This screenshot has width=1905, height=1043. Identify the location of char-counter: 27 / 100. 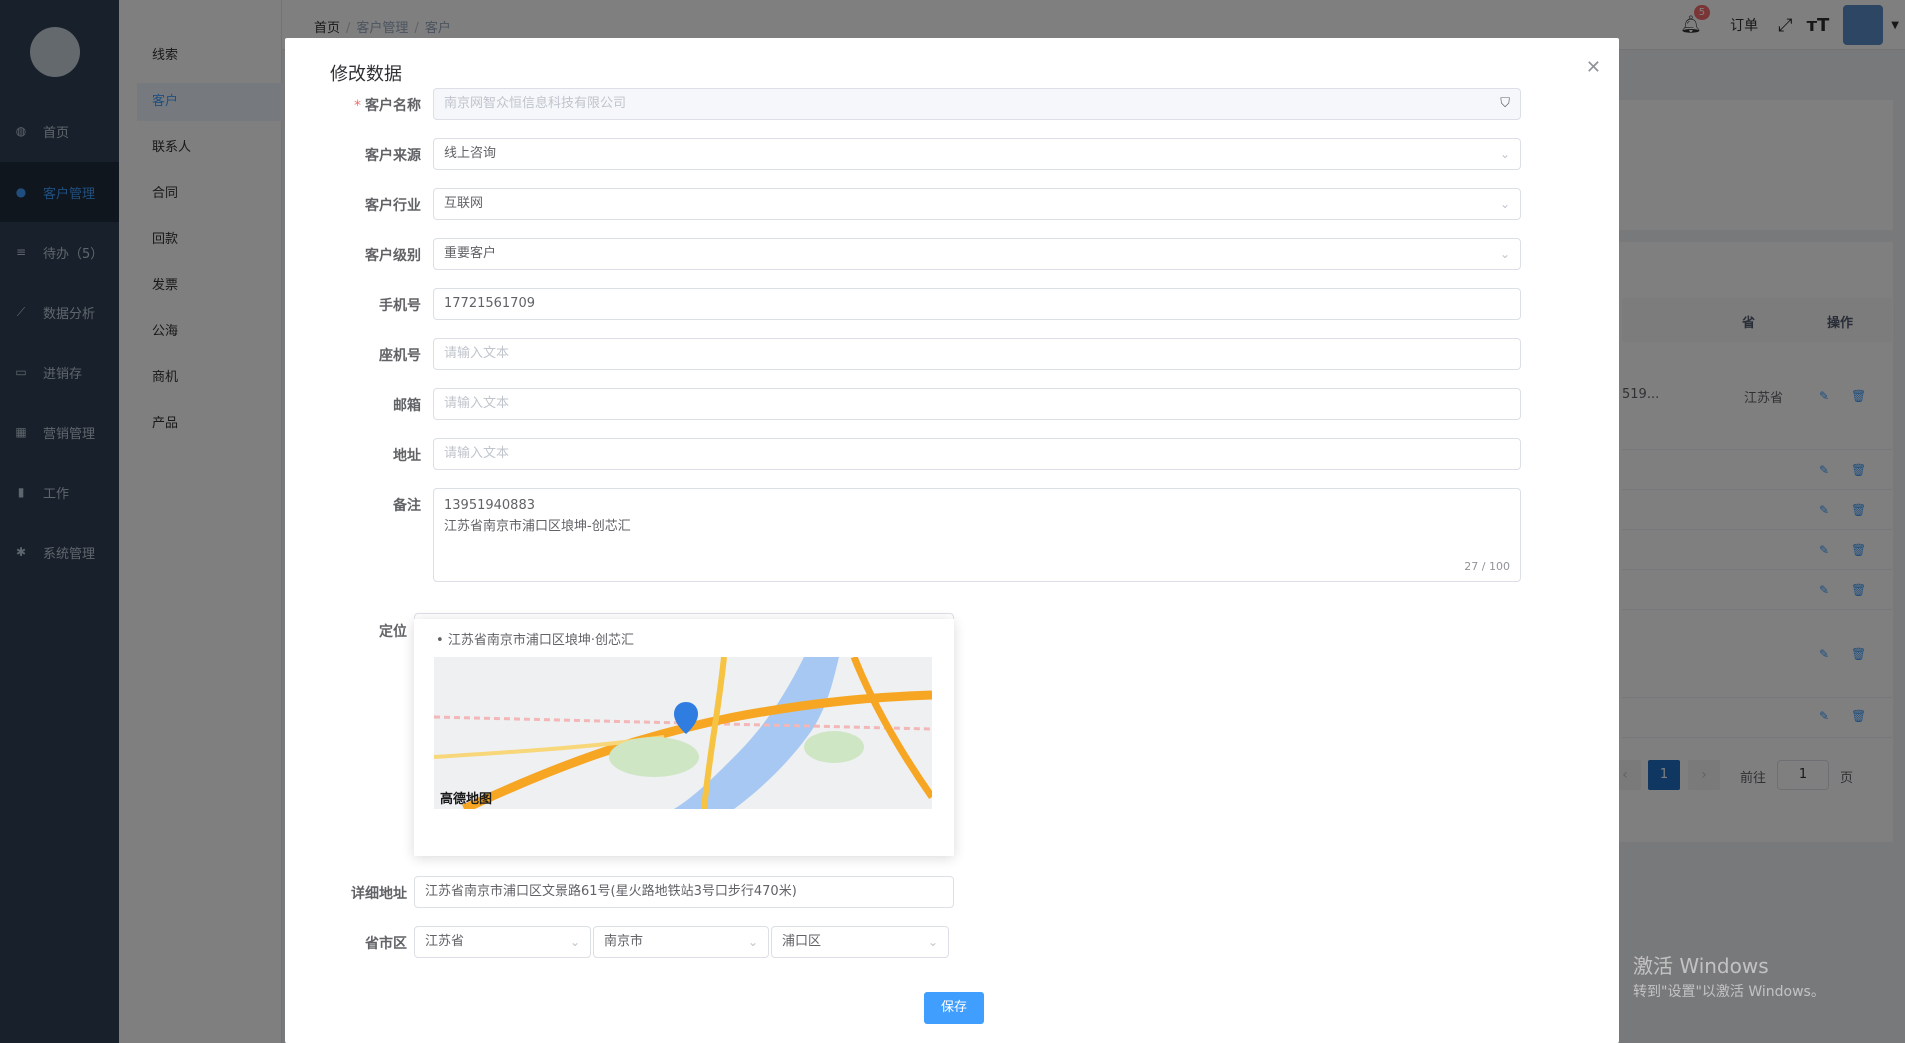
(1487, 566).